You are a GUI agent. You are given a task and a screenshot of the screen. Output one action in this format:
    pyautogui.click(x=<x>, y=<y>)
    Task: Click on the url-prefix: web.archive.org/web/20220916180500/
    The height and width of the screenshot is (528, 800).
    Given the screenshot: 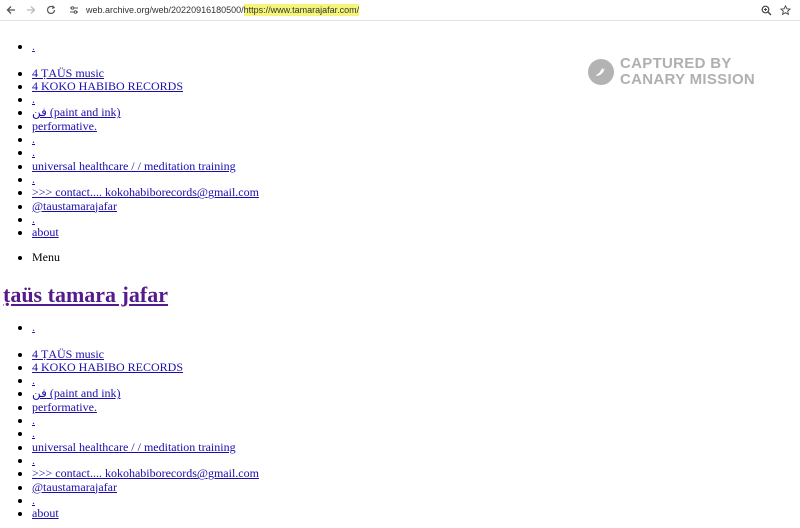 What is the action you would take?
    pyautogui.click(x=165, y=10)
    